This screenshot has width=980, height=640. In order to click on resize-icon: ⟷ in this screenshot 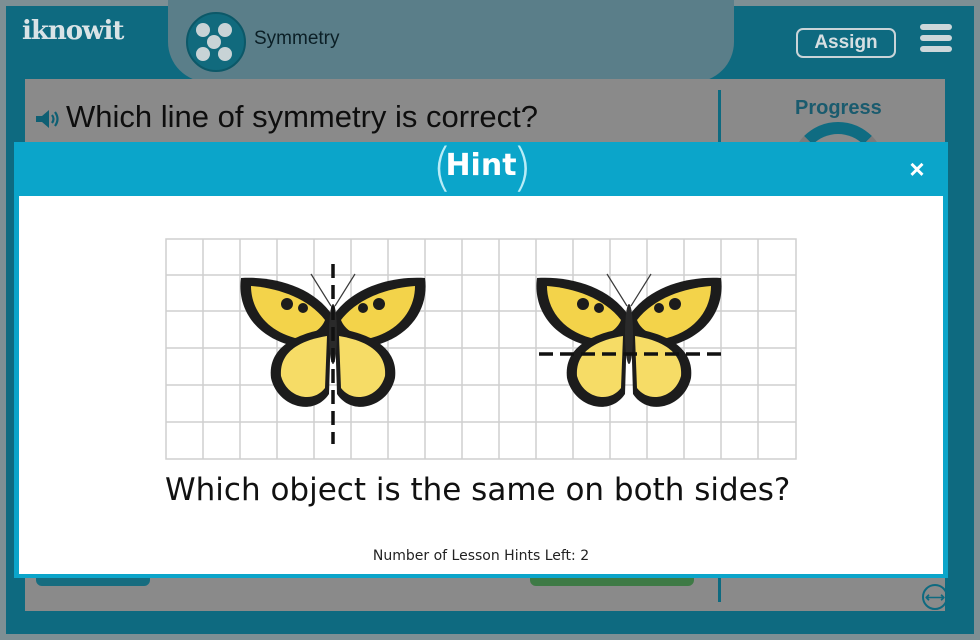, I will do `click(935, 597)`.